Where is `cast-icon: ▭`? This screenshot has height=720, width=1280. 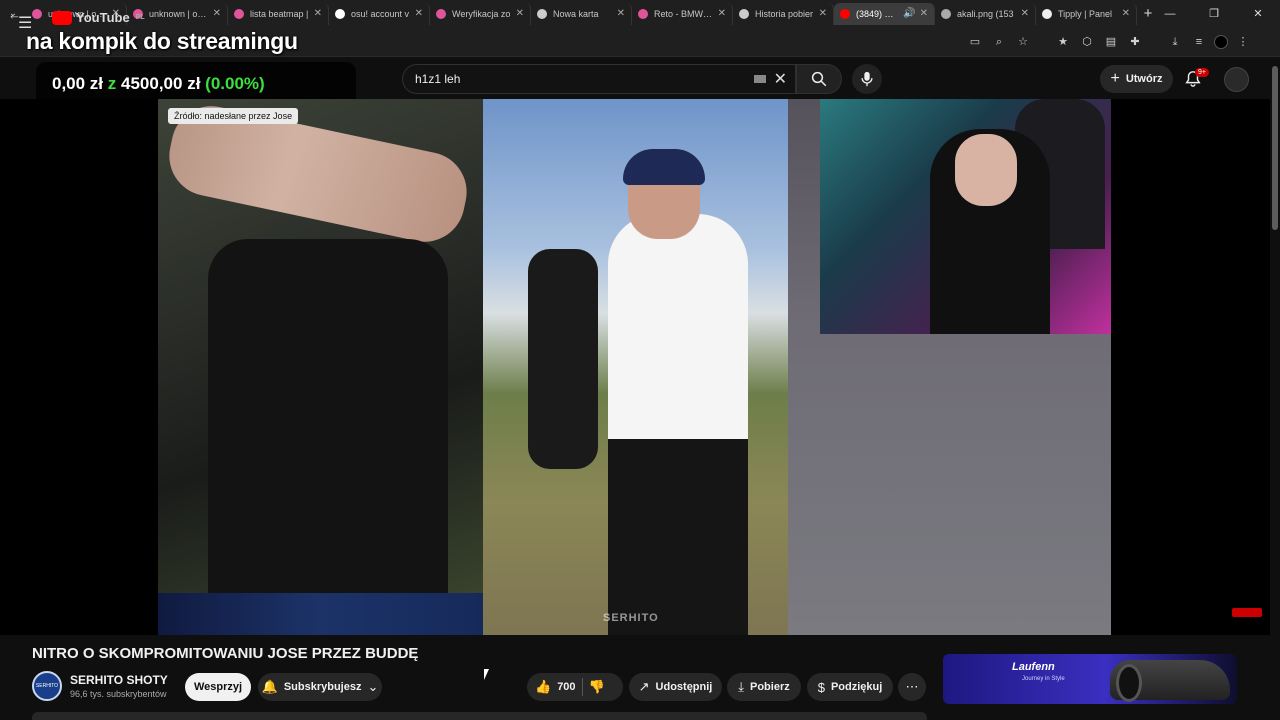
cast-icon: ▭ is located at coordinates (975, 42).